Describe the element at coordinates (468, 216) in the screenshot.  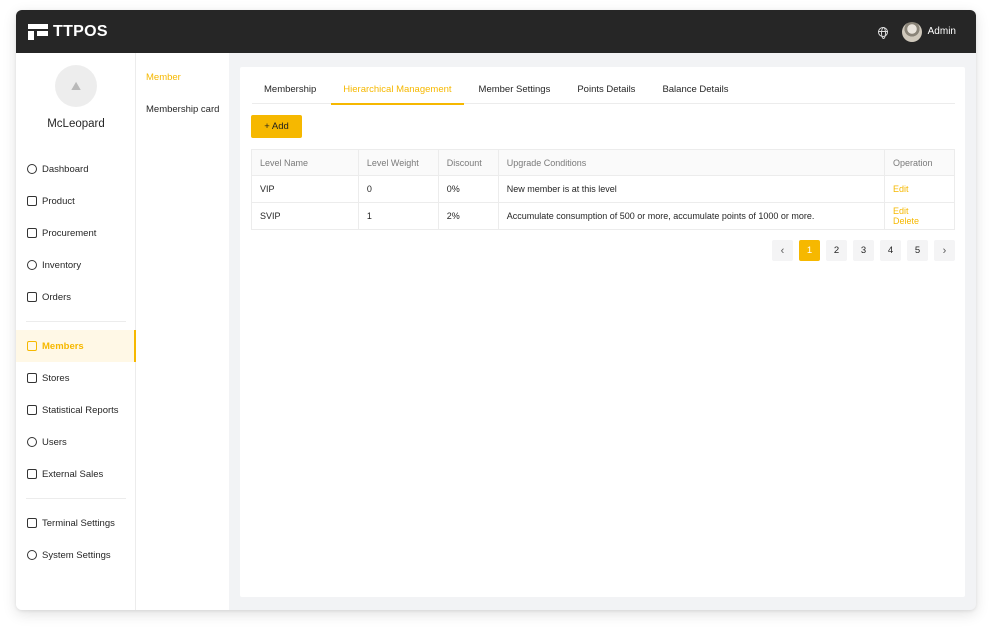
I see `cell-discount: 2%` at that location.